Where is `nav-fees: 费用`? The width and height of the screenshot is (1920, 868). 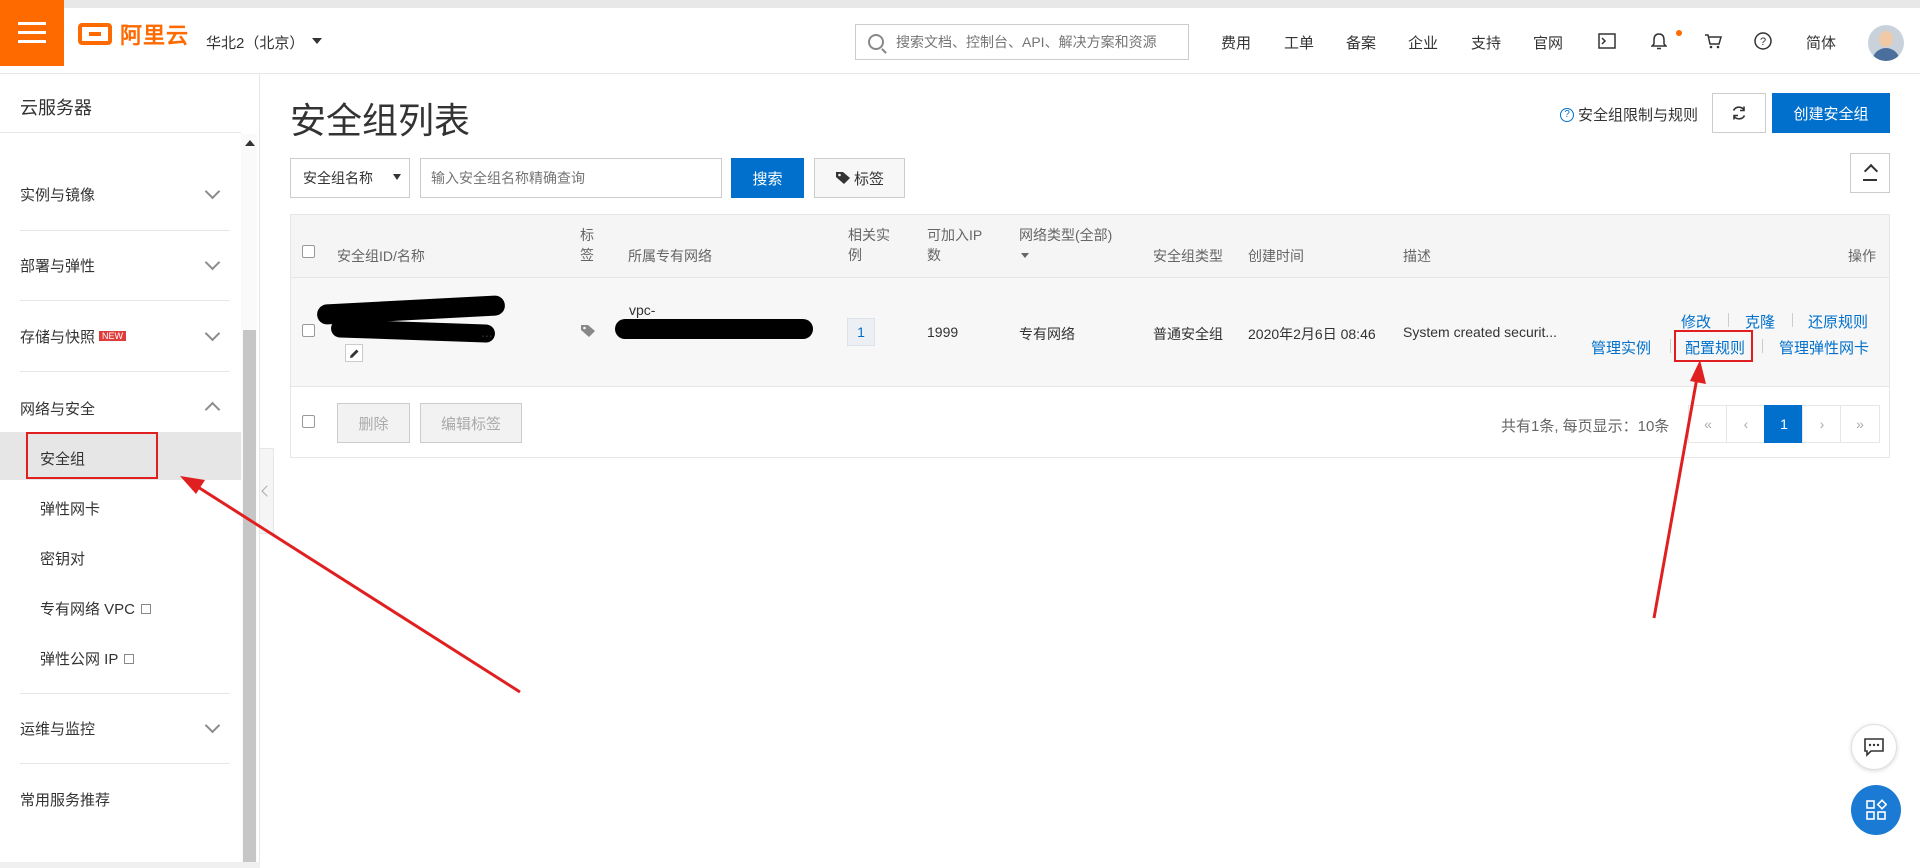
nav-fees: 费用 is located at coordinates (1236, 42).